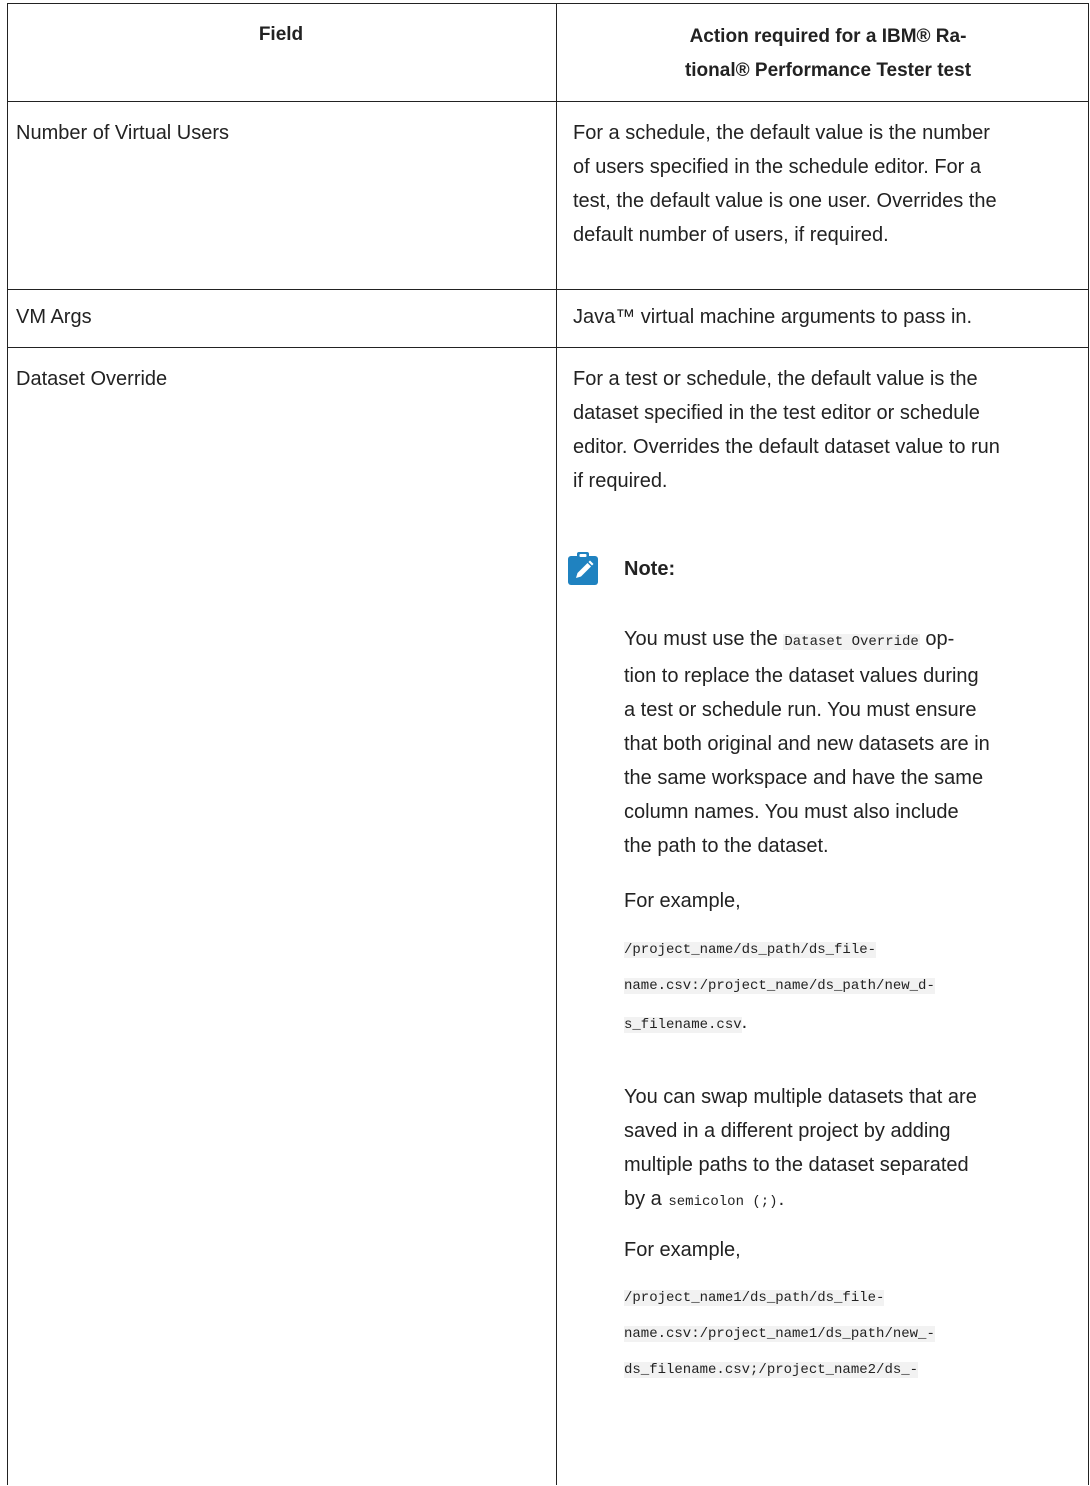 The height and width of the screenshot is (1486, 1090). I want to click on note-text: You must use the, so click(704, 639).